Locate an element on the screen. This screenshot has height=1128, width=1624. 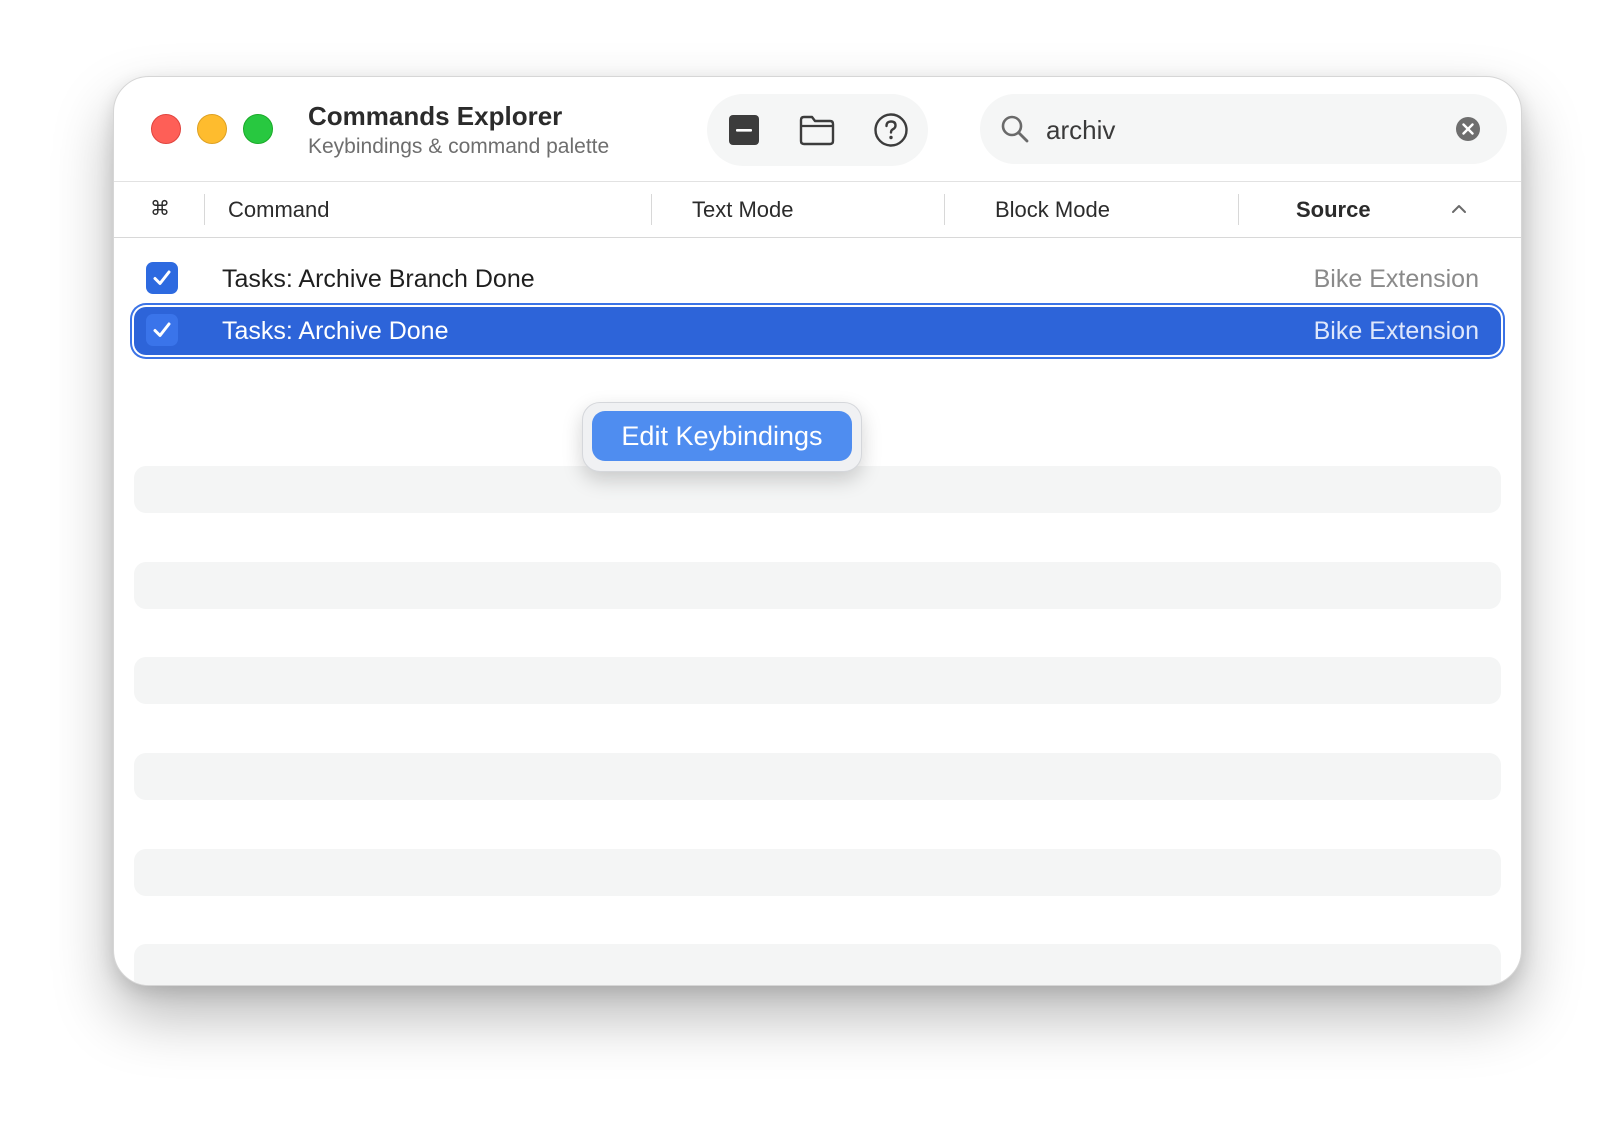
table-header: ⌘ Command Text Mode Block Mode Source is located at coordinates (817, 209).